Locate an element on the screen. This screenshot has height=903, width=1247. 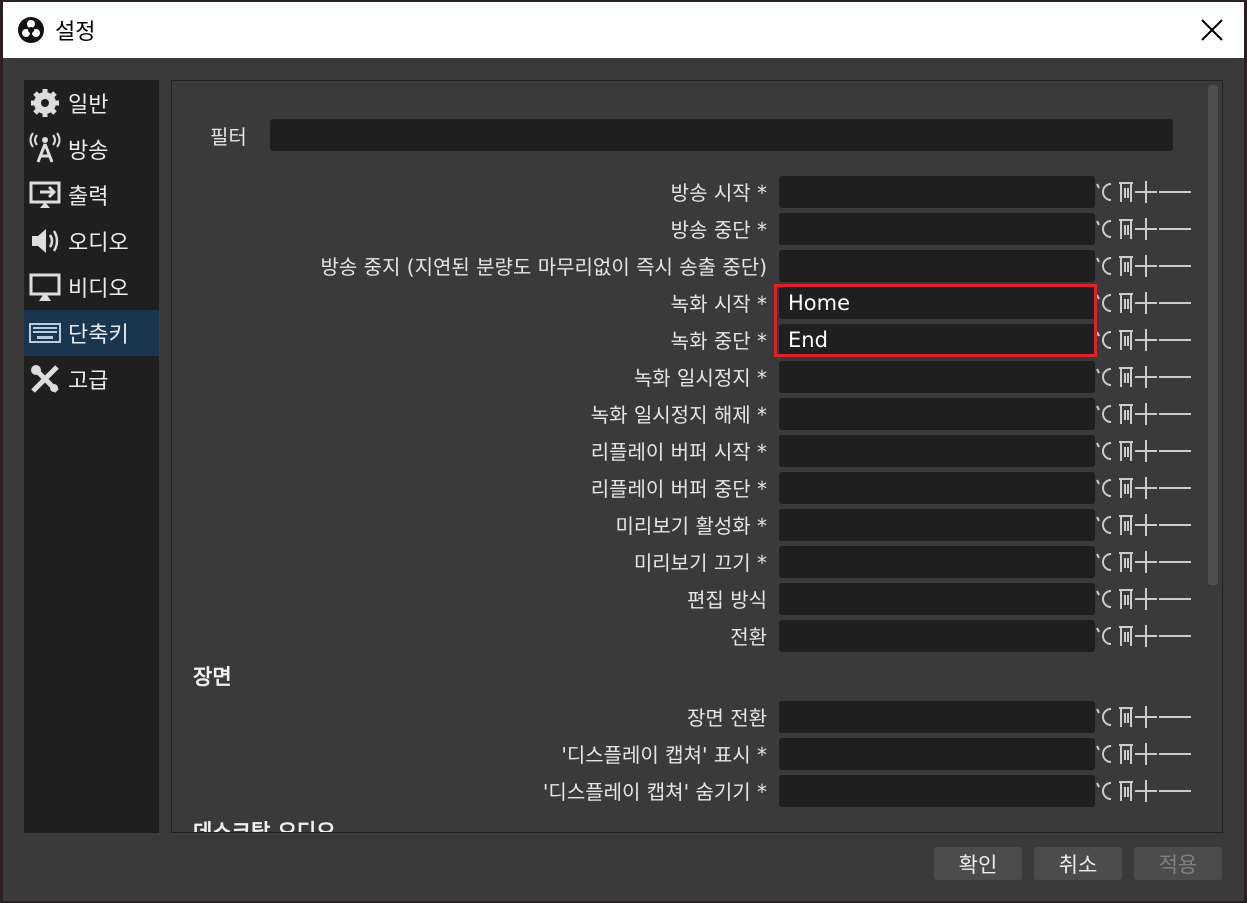
apply-button: 적용 is located at coordinates (1178, 863).